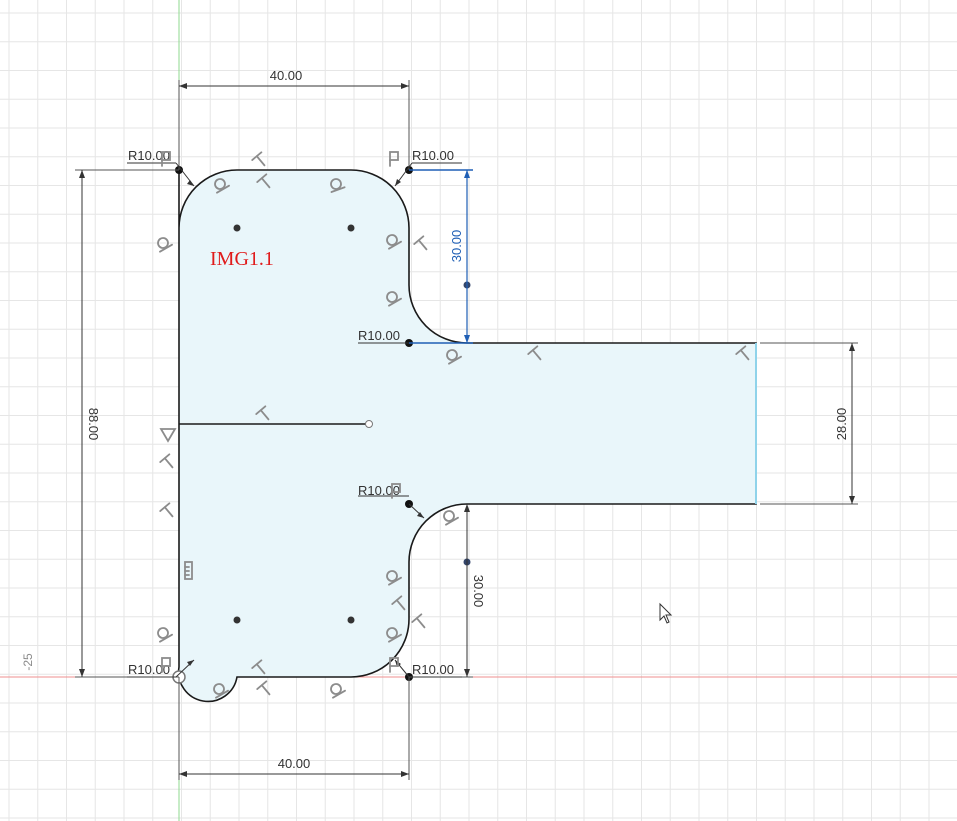 This screenshot has width=957, height=821. Describe the element at coordinates (428, 167) in the screenshot. I see `radius-dimension-top-right: R10.00` at that location.